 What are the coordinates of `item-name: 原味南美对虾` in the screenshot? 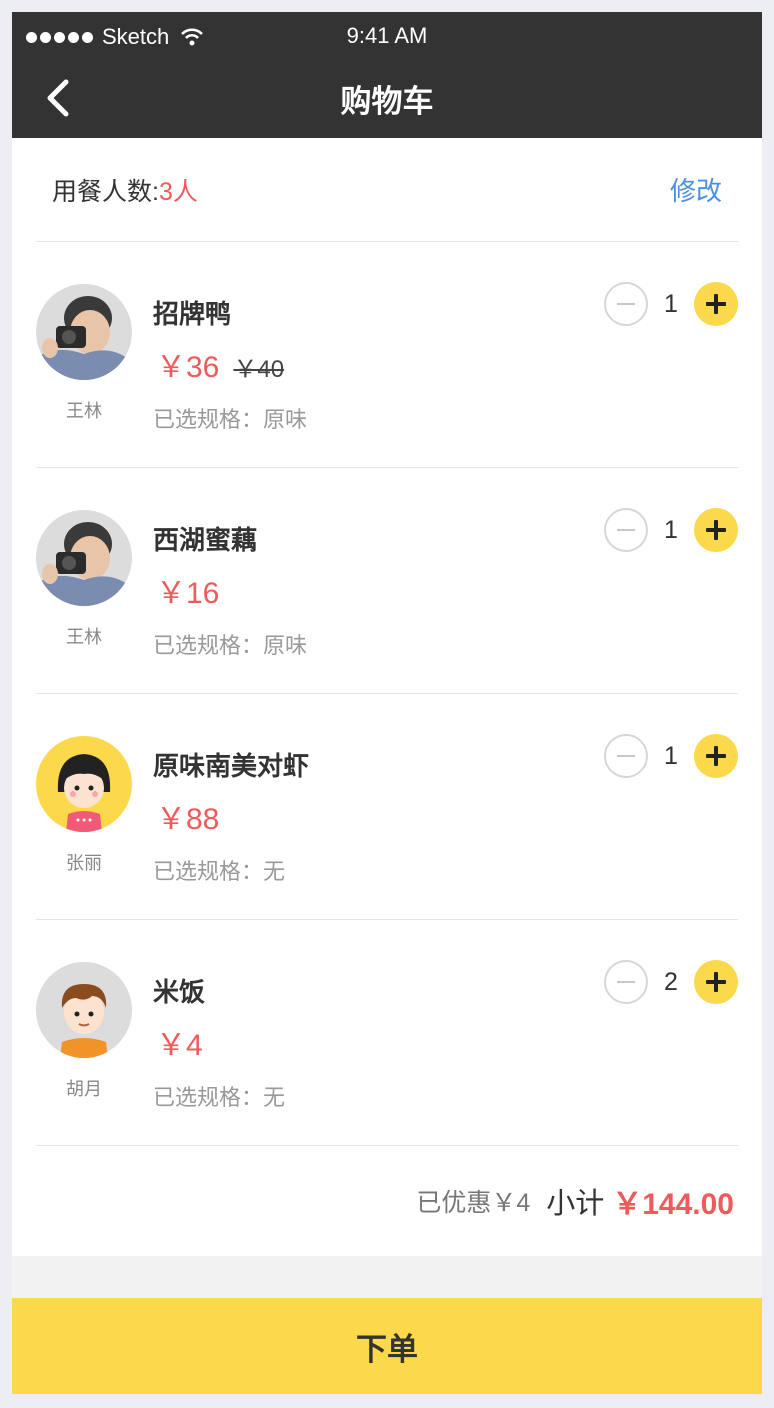 It's located at (231, 766).